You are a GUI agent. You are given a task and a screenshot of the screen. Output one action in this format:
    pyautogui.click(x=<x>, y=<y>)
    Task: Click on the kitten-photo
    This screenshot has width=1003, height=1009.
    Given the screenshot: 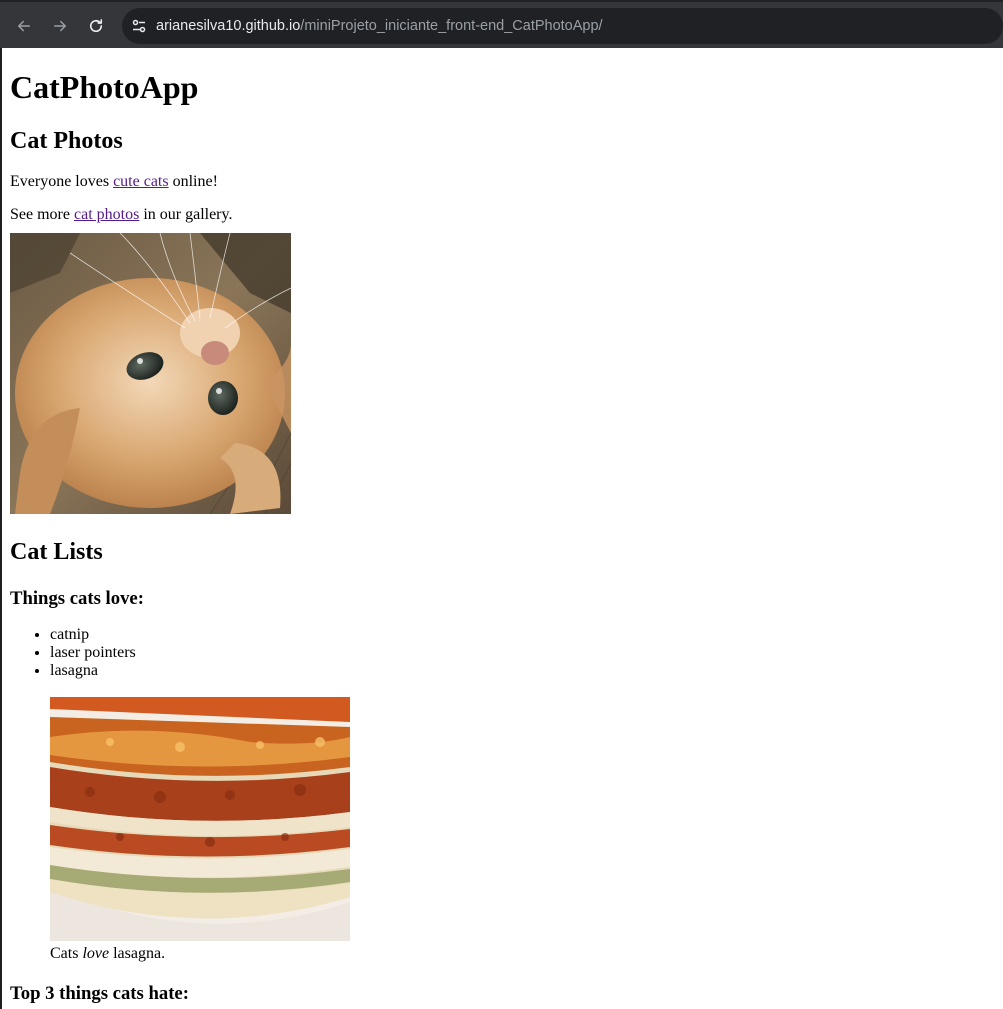 What is the action you would take?
    pyautogui.click(x=150, y=374)
    